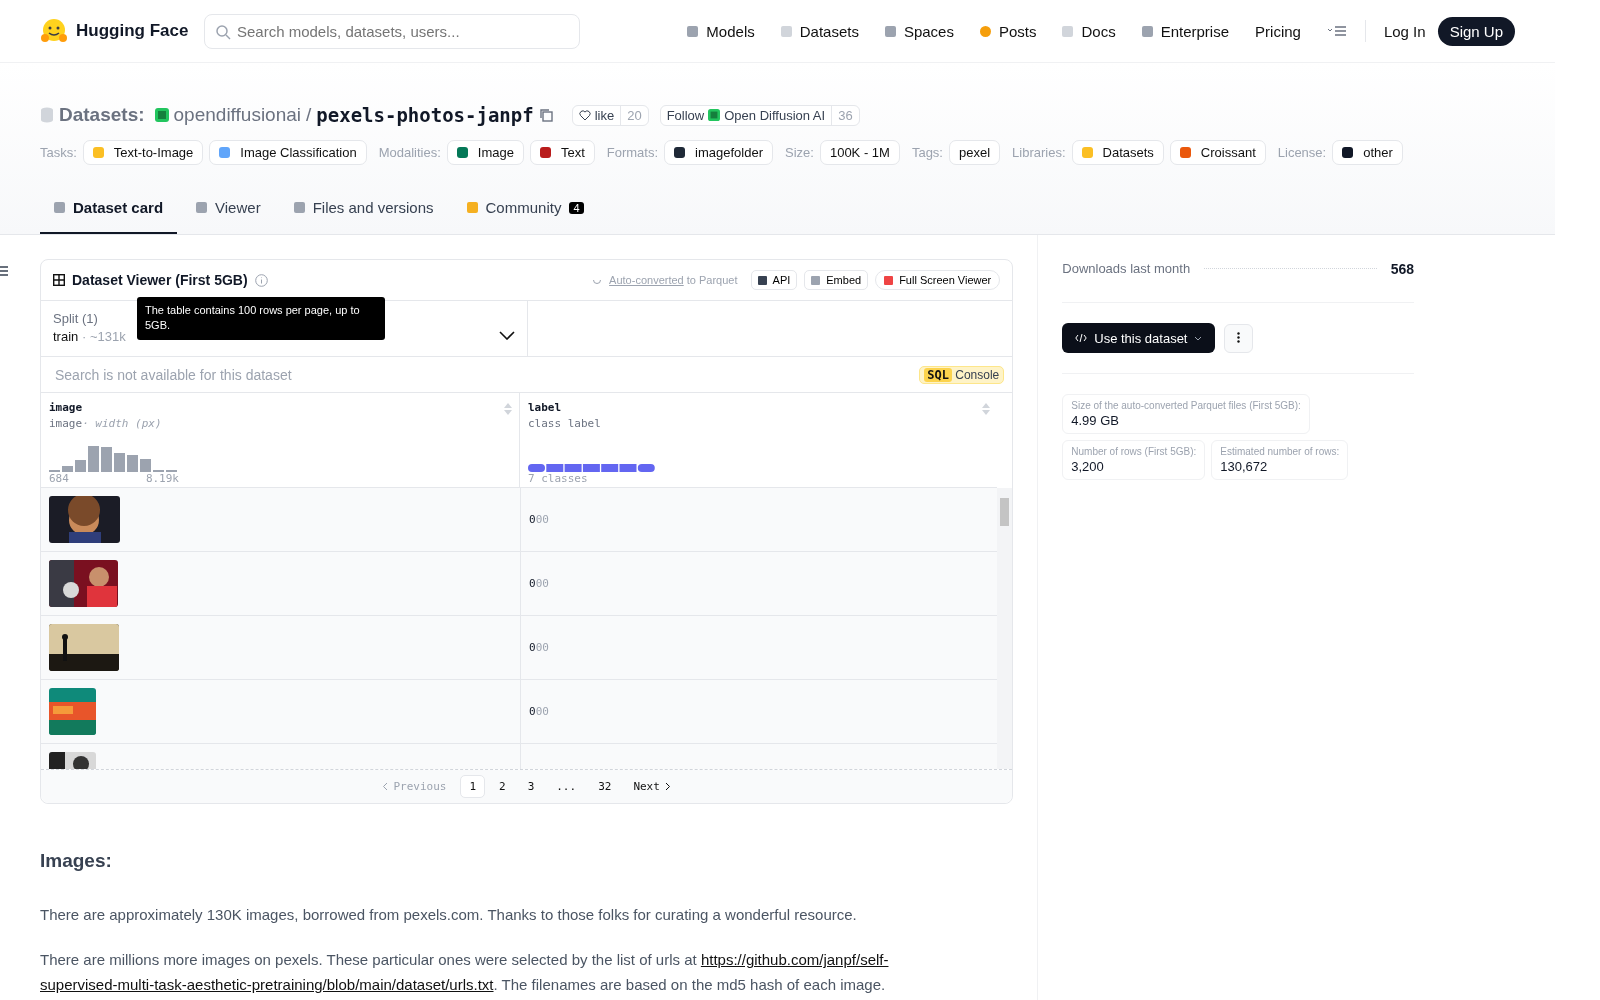 The width and height of the screenshot is (1600, 1000). What do you see at coordinates (721, 31) in the screenshot?
I see `nav-link: Models` at bounding box center [721, 31].